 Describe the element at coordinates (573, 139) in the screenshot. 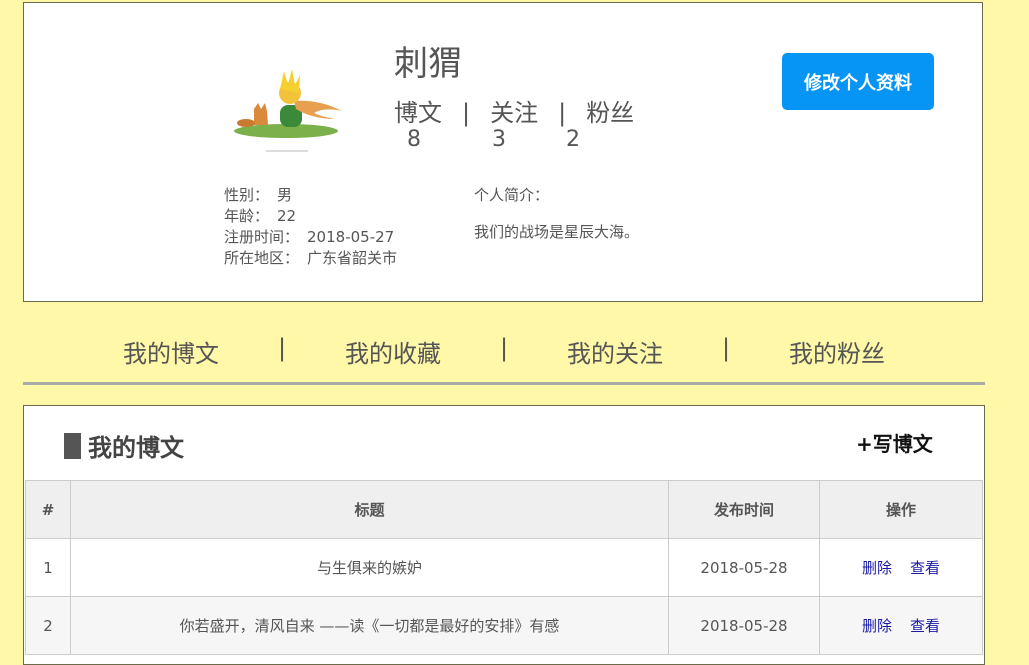

I see `stat-count-followers: 2` at that location.